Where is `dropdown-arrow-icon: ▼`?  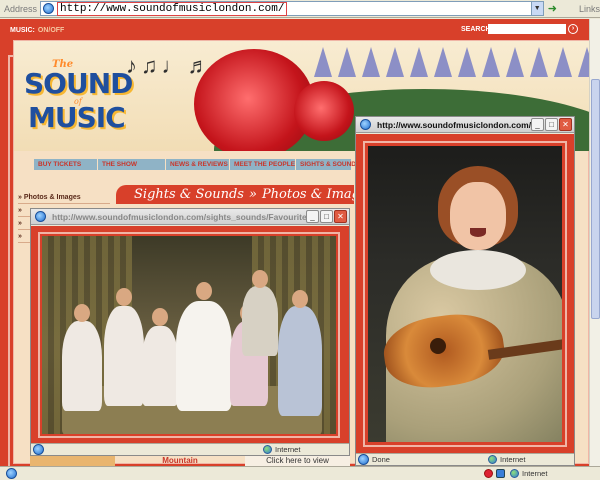 dropdown-arrow-icon: ▼ is located at coordinates (536, 8).